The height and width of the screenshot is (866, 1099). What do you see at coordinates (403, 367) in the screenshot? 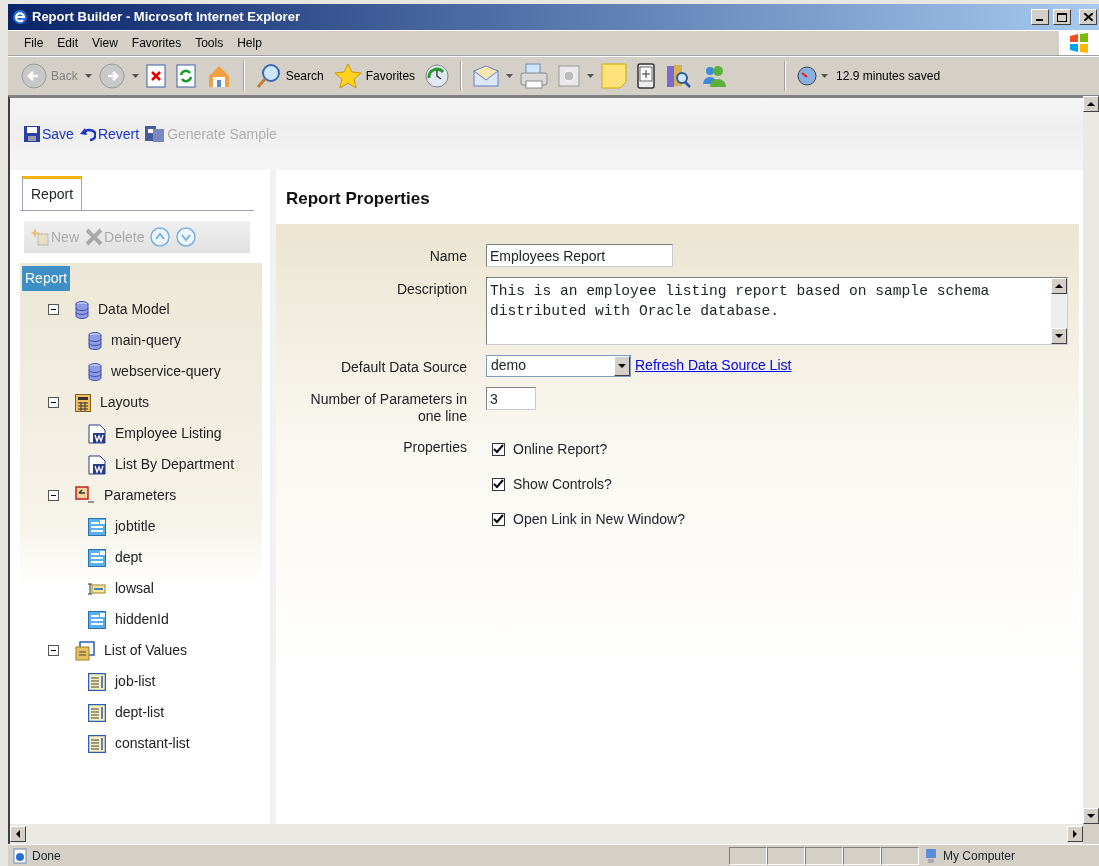
I see `field-label: Default Data Source` at bounding box center [403, 367].